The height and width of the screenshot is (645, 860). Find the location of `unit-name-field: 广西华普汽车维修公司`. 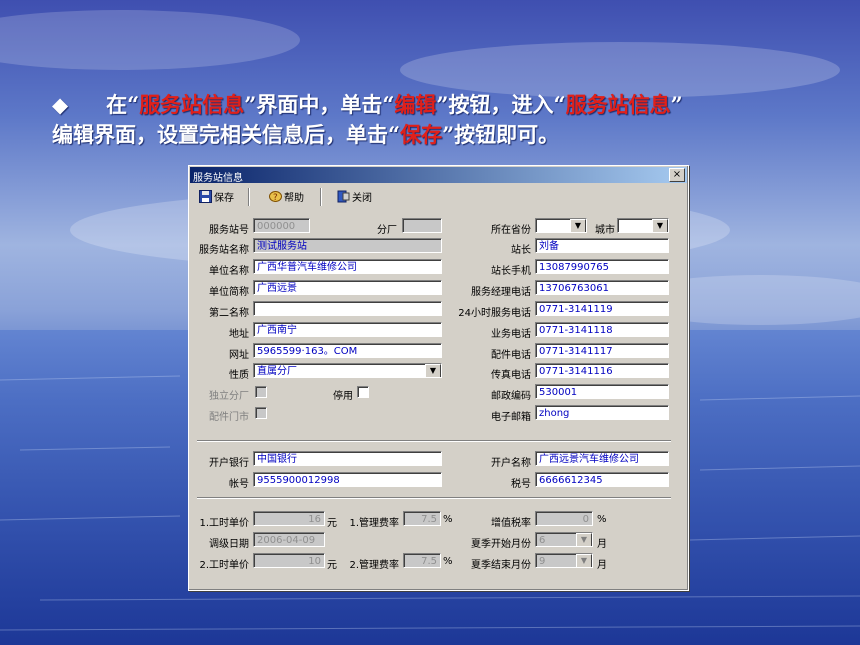

unit-name-field: 广西华普汽车维修公司 is located at coordinates (347, 266).